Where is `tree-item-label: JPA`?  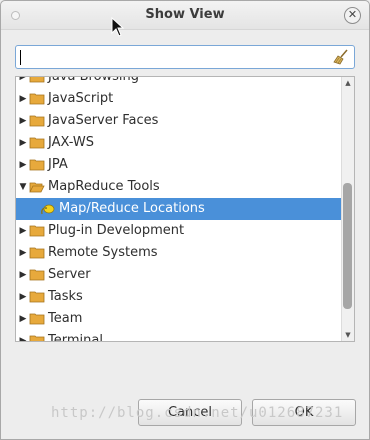 tree-item-label: JPA is located at coordinates (58, 164).